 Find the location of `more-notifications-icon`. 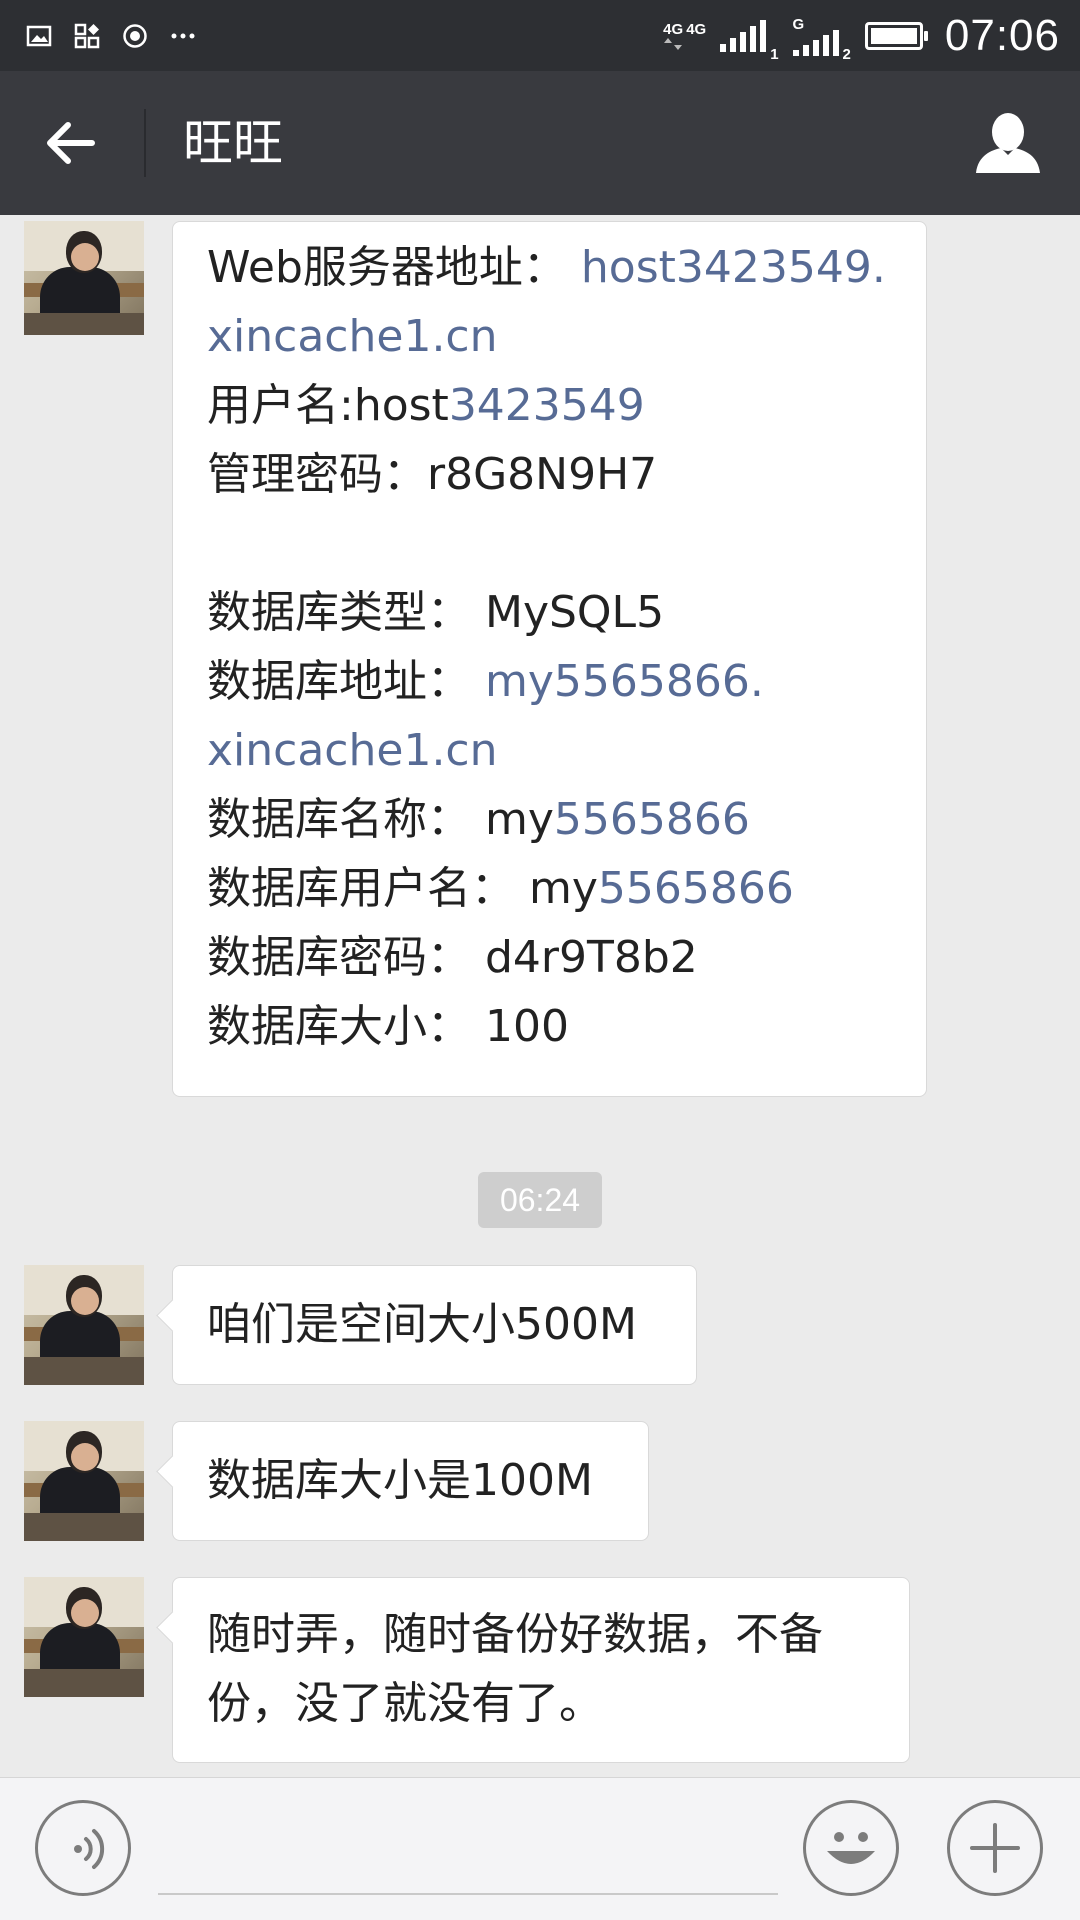

more-notifications-icon is located at coordinates (183, 36).